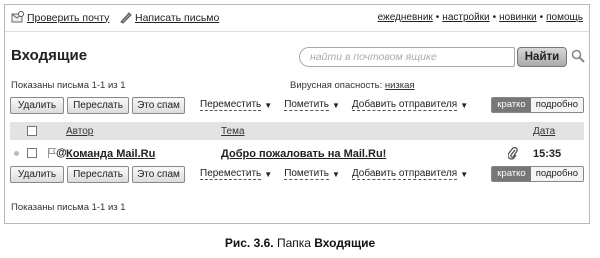 Image resolution: width=600 pixels, height=258 pixels. I want to click on page-title: Входящие, so click(49, 55).